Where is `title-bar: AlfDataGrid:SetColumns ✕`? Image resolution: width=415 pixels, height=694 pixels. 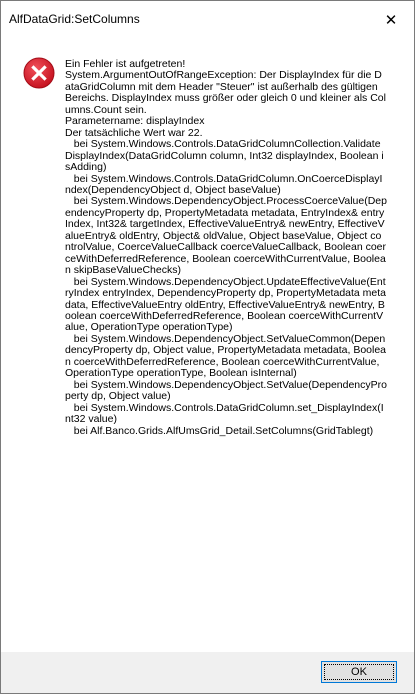 title-bar: AlfDataGrid:SetColumns ✕ is located at coordinates (207, 19).